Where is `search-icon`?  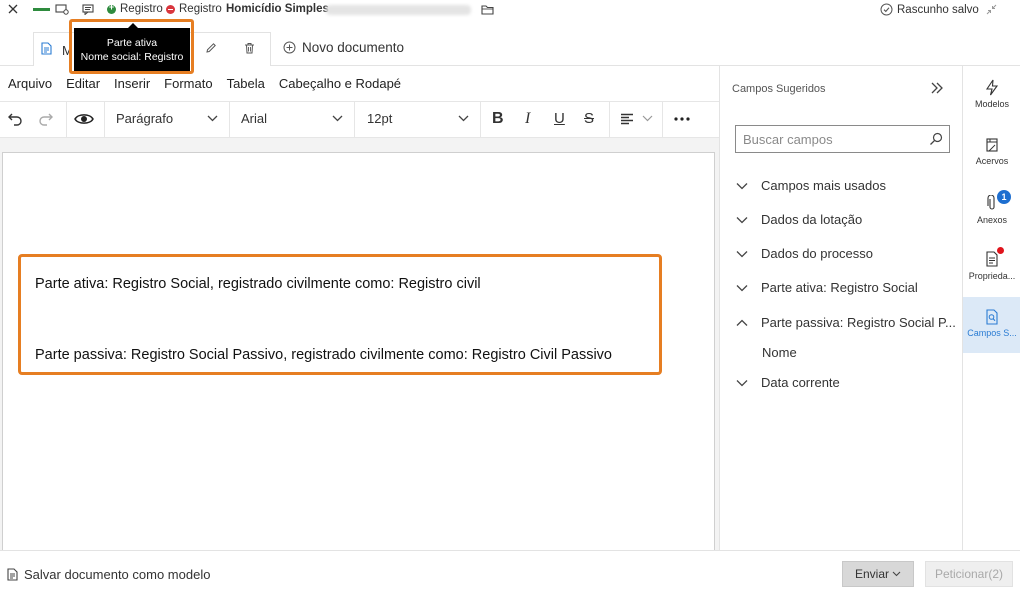
search-icon is located at coordinates (936, 139).